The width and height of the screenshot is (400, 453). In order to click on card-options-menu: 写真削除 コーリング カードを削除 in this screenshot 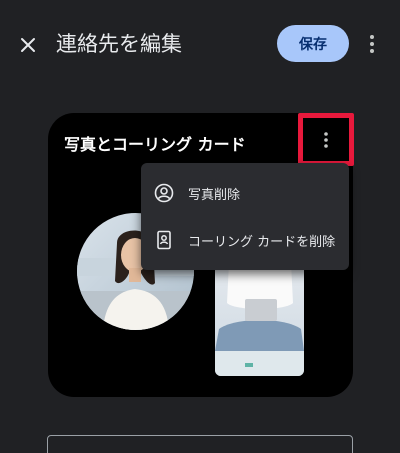, I will do `click(245, 216)`.